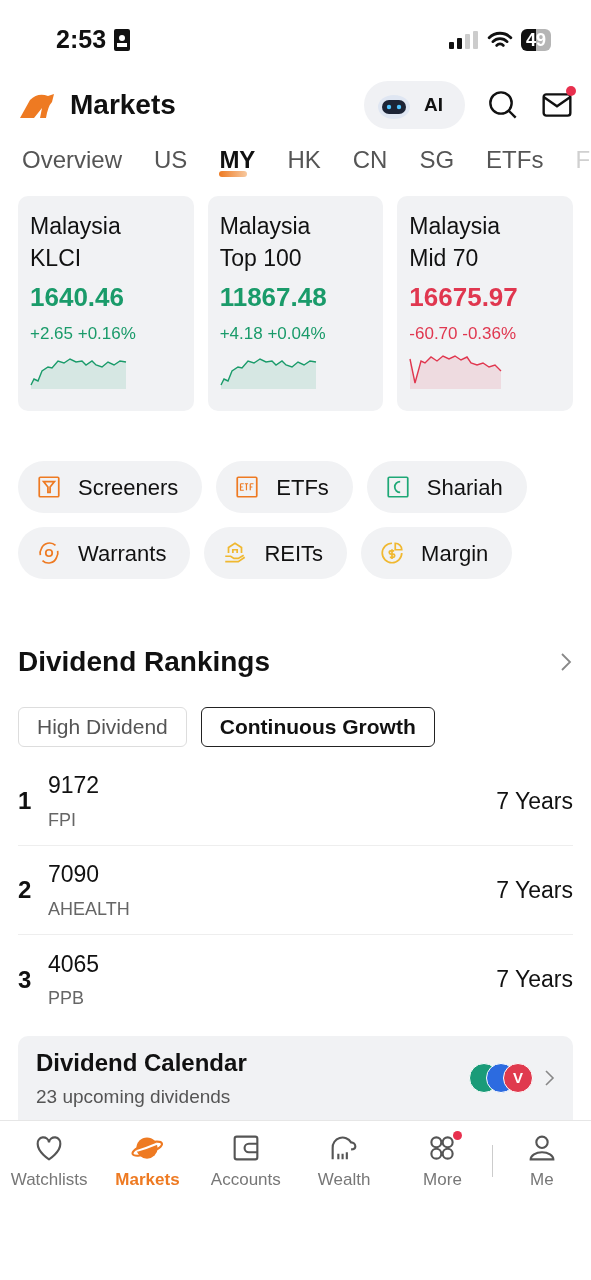 Image resolution: width=591 pixels, height=1280 pixels. What do you see at coordinates (25, 801) in the screenshot?
I see `rank-number: 1` at bounding box center [25, 801].